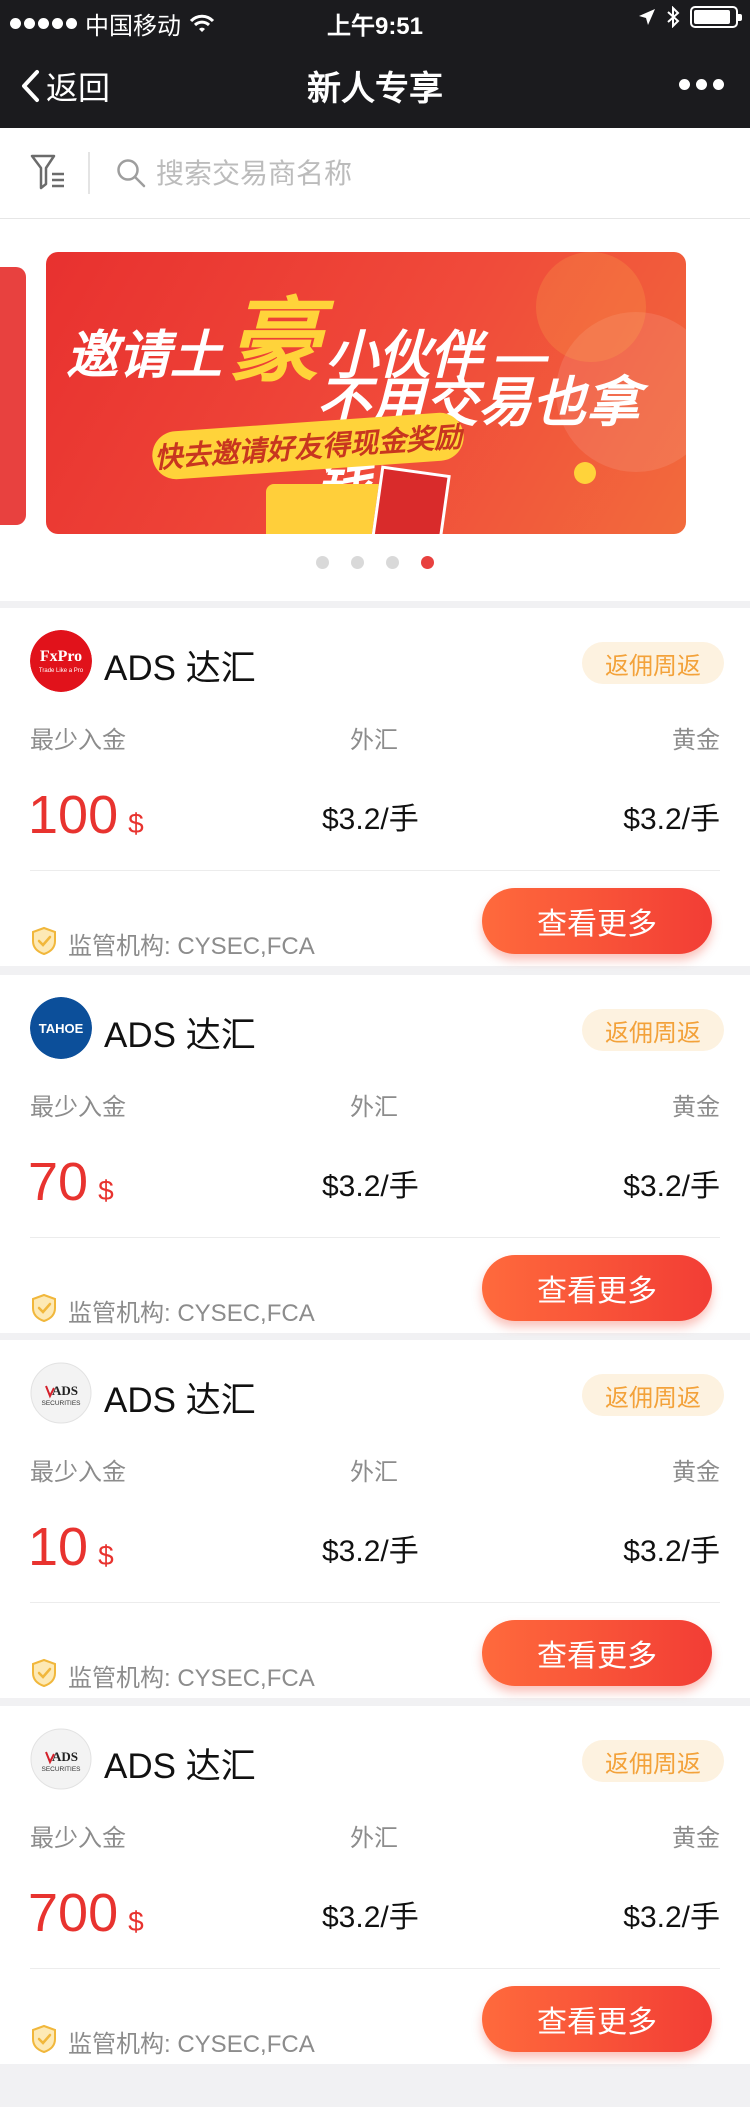  What do you see at coordinates (416, 174) in the screenshot?
I see `search-input` at bounding box center [416, 174].